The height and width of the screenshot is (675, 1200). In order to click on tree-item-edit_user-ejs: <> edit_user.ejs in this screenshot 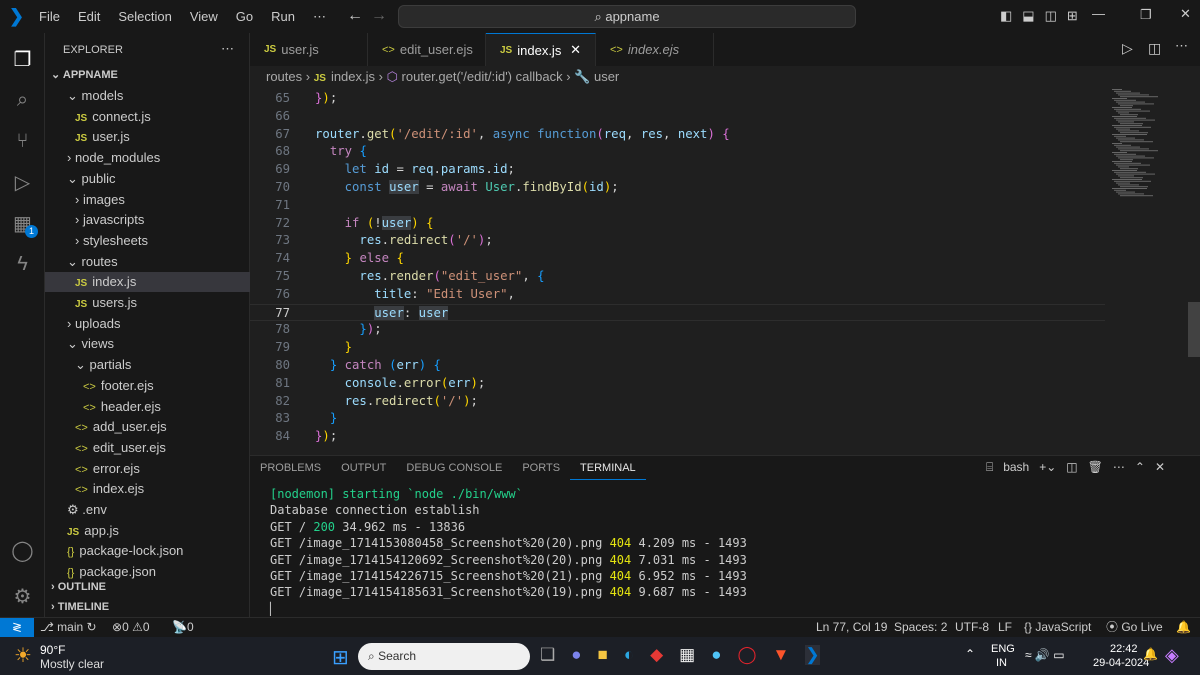, I will do `click(147, 448)`.